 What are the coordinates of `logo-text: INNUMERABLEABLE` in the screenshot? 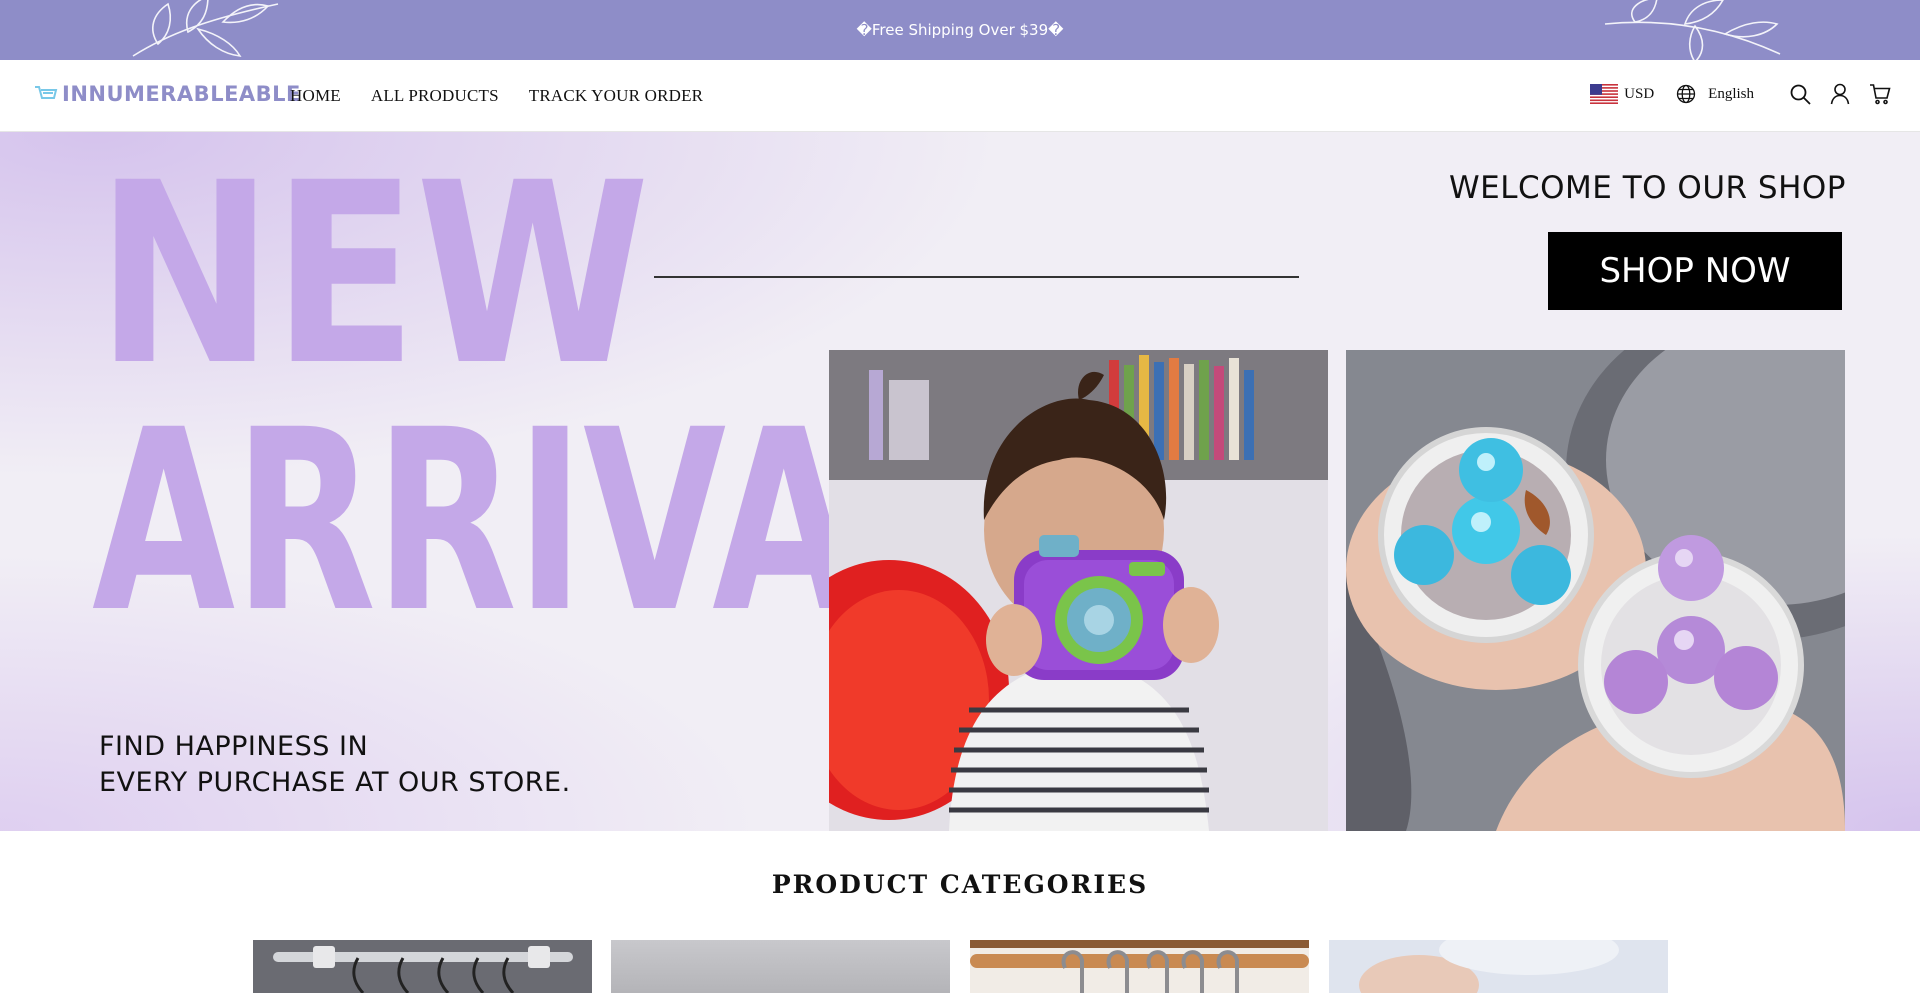 It's located at (181, 94).